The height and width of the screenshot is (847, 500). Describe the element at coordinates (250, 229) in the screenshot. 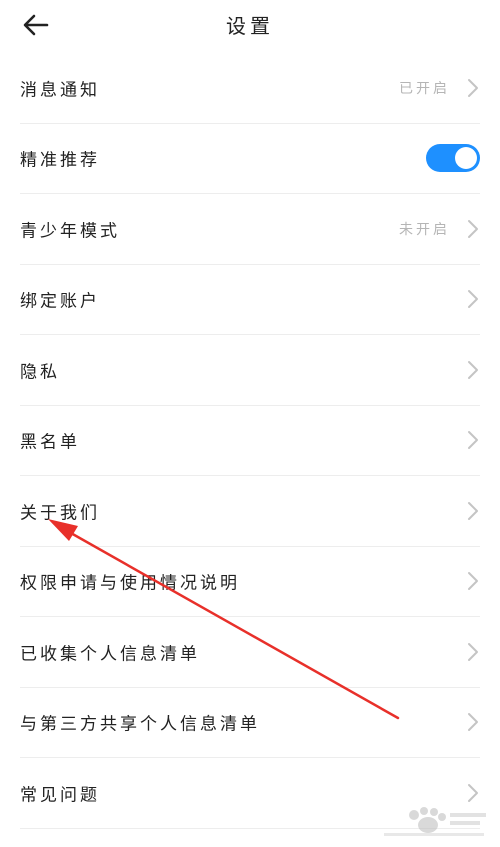

I see `setting-youth-mode: 青少年模式 未开启` at that location.